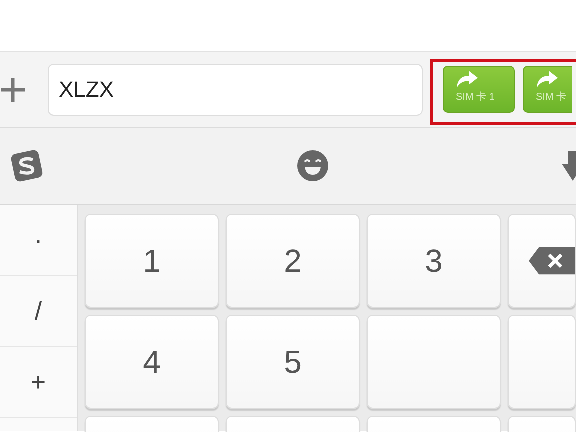  Describe the element at coordinates (434, 261) in the screenshot. I see `digit-key: 3` at that location.